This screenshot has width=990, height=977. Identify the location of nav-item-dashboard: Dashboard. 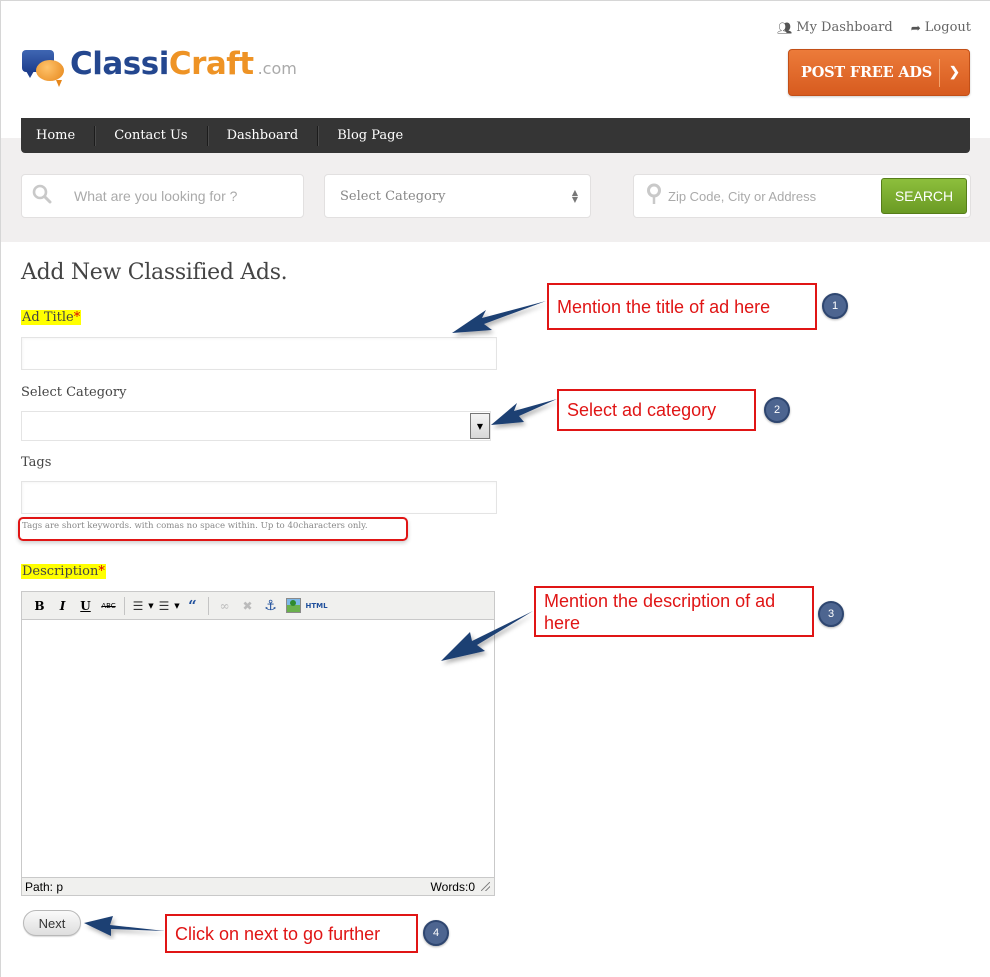
(262, 135).